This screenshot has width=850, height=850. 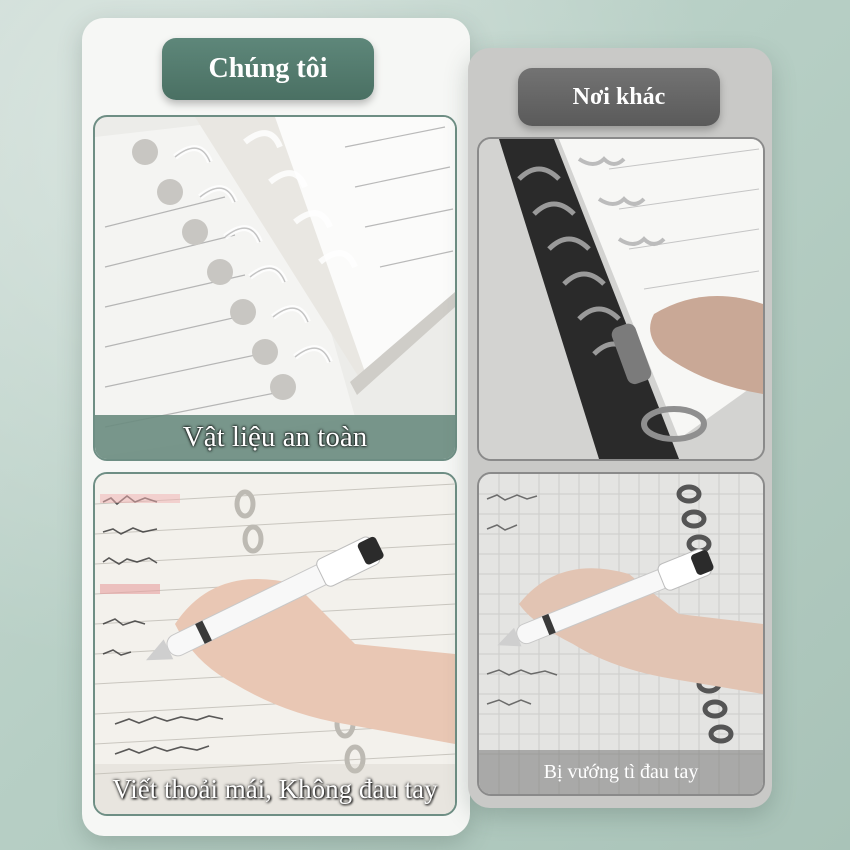 I want to click on our-product-badge: Chúng tôi, so click(x=268, y=69).